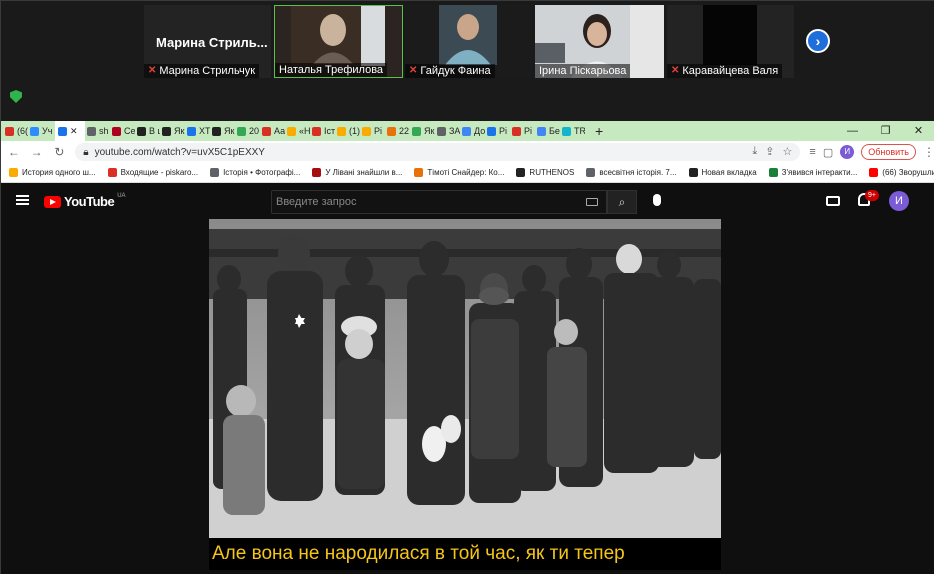  What do you see at coordinates (754, 151) in the screenshot?
I see `install-icon: ⤓` at bounding box center [754, 151].